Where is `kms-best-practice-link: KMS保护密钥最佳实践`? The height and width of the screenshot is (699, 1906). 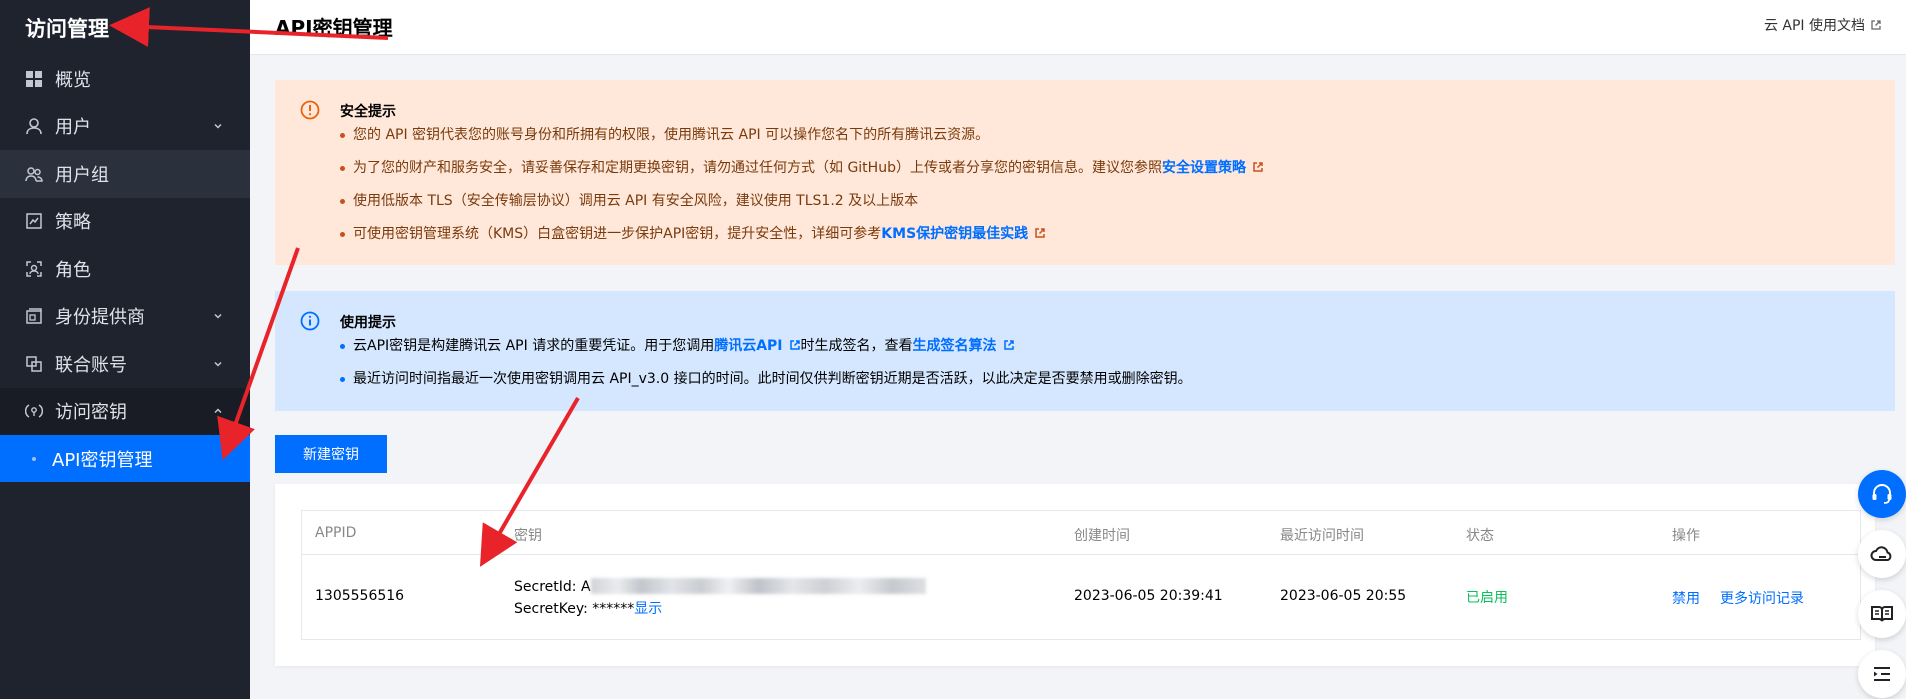
kms-best-practice-link: KMS保护密钥最佳实践 is located at coordinates (954, 234).